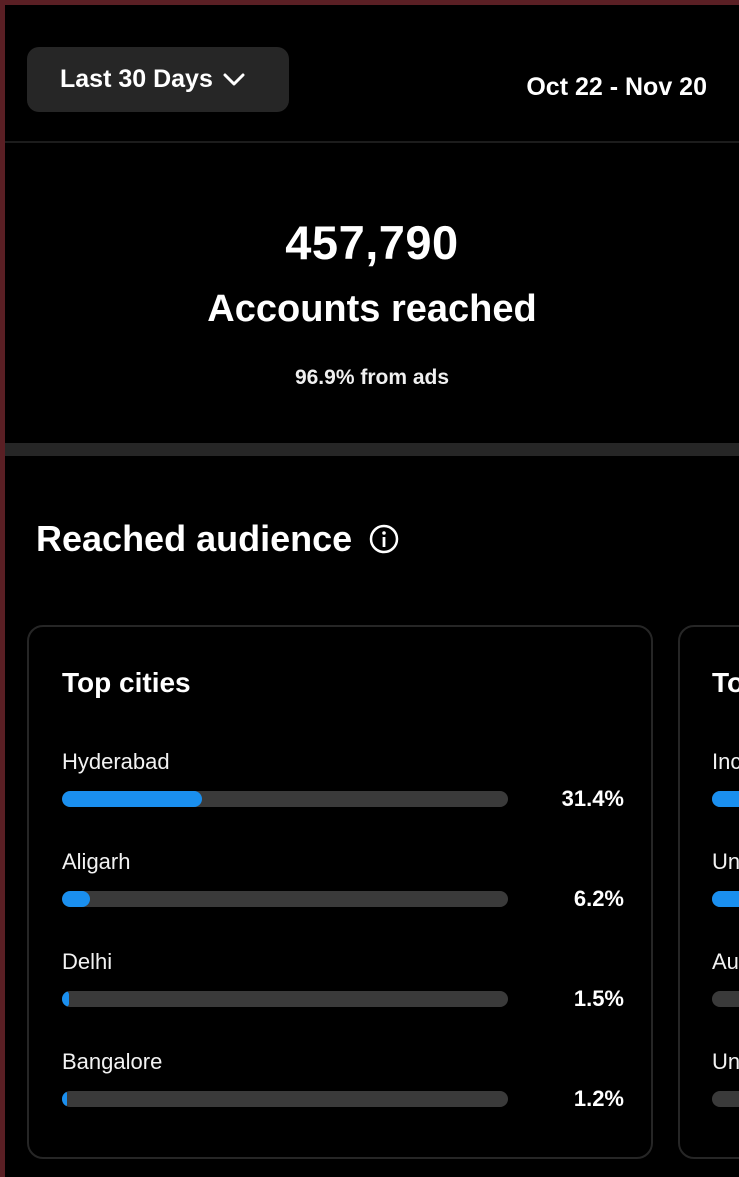  Describe the element at coordinates (112, 1061) in the screenshot. I see `city-name: Bangalore` at that location.